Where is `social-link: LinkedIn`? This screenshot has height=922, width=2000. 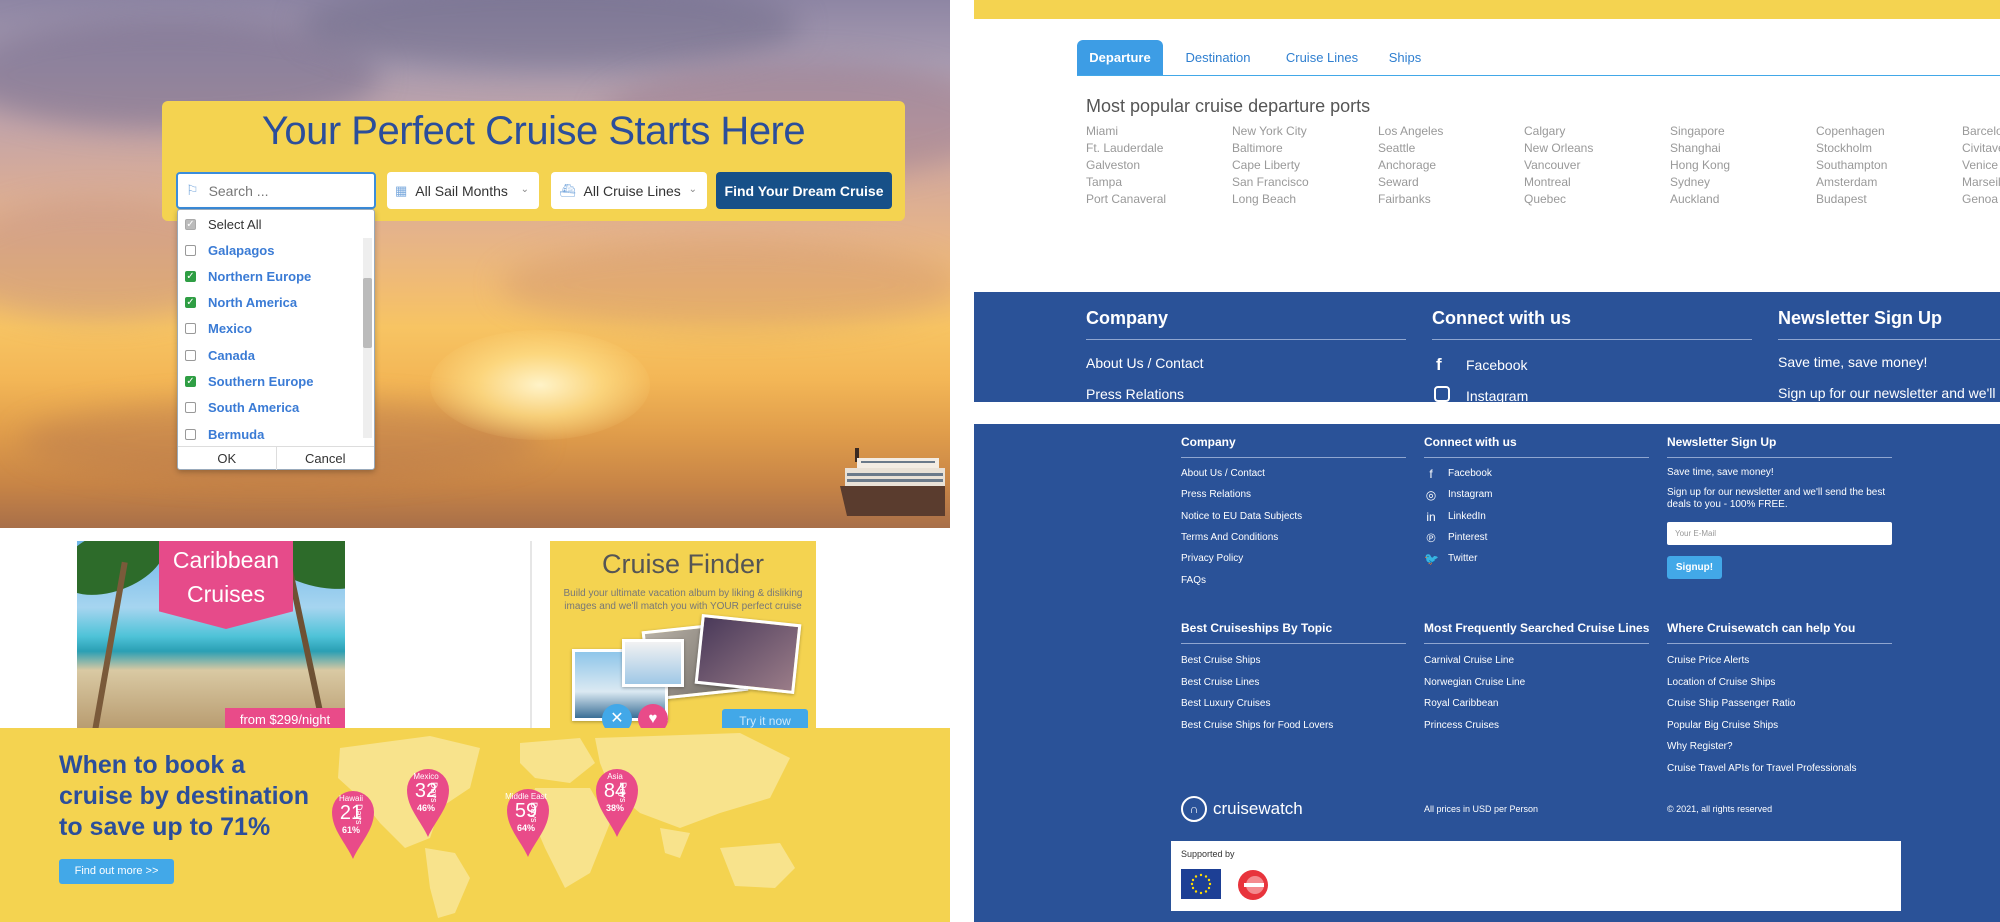 social-link: LinkedIn is located at coordinates (1467, 516).